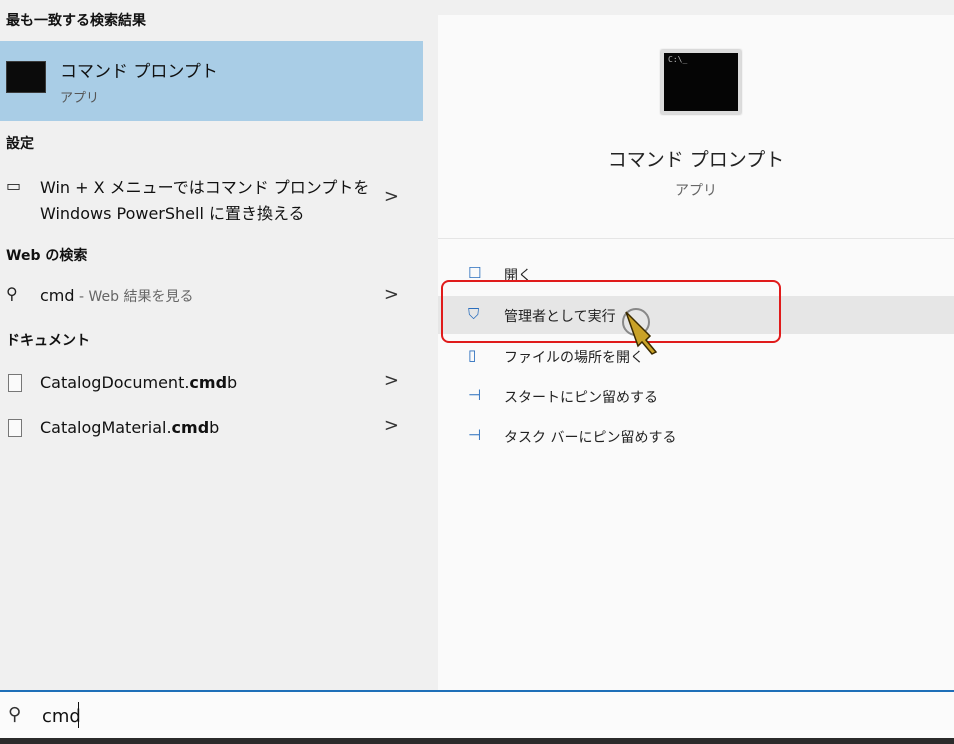  What do you see at coordinates (701, 82) in the screenshot?
I see `command-prompt-icon: C:\_` at bounding box center [701, 82].